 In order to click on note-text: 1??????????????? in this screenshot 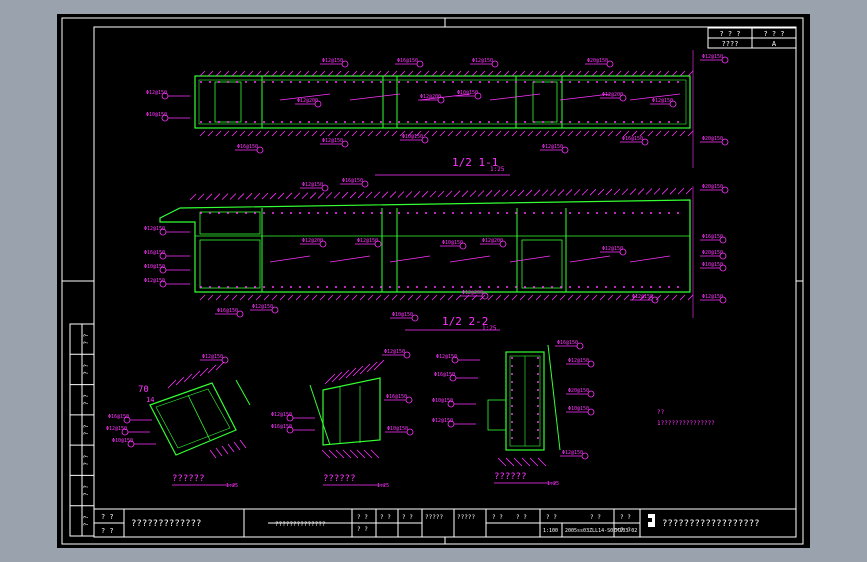, I will do `click(686, 423)`.